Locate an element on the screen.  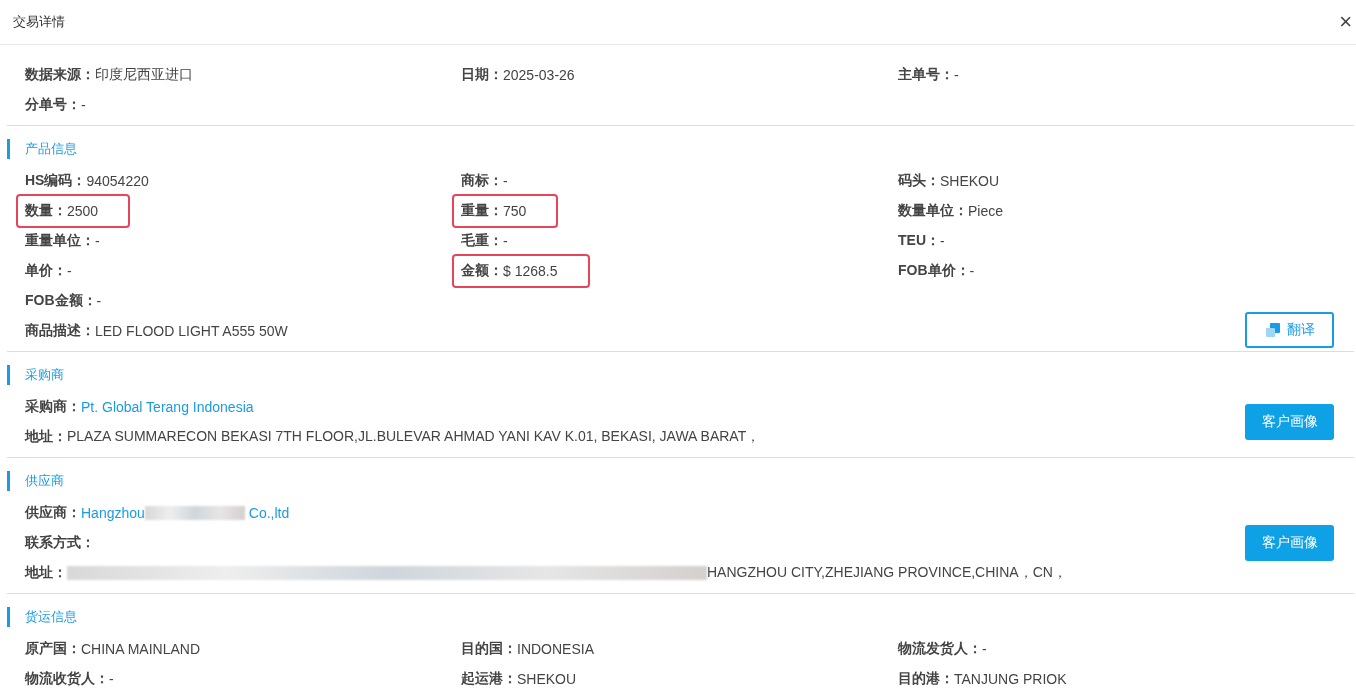
field-text: FOB金额：- is located at coordinates (64, 301).